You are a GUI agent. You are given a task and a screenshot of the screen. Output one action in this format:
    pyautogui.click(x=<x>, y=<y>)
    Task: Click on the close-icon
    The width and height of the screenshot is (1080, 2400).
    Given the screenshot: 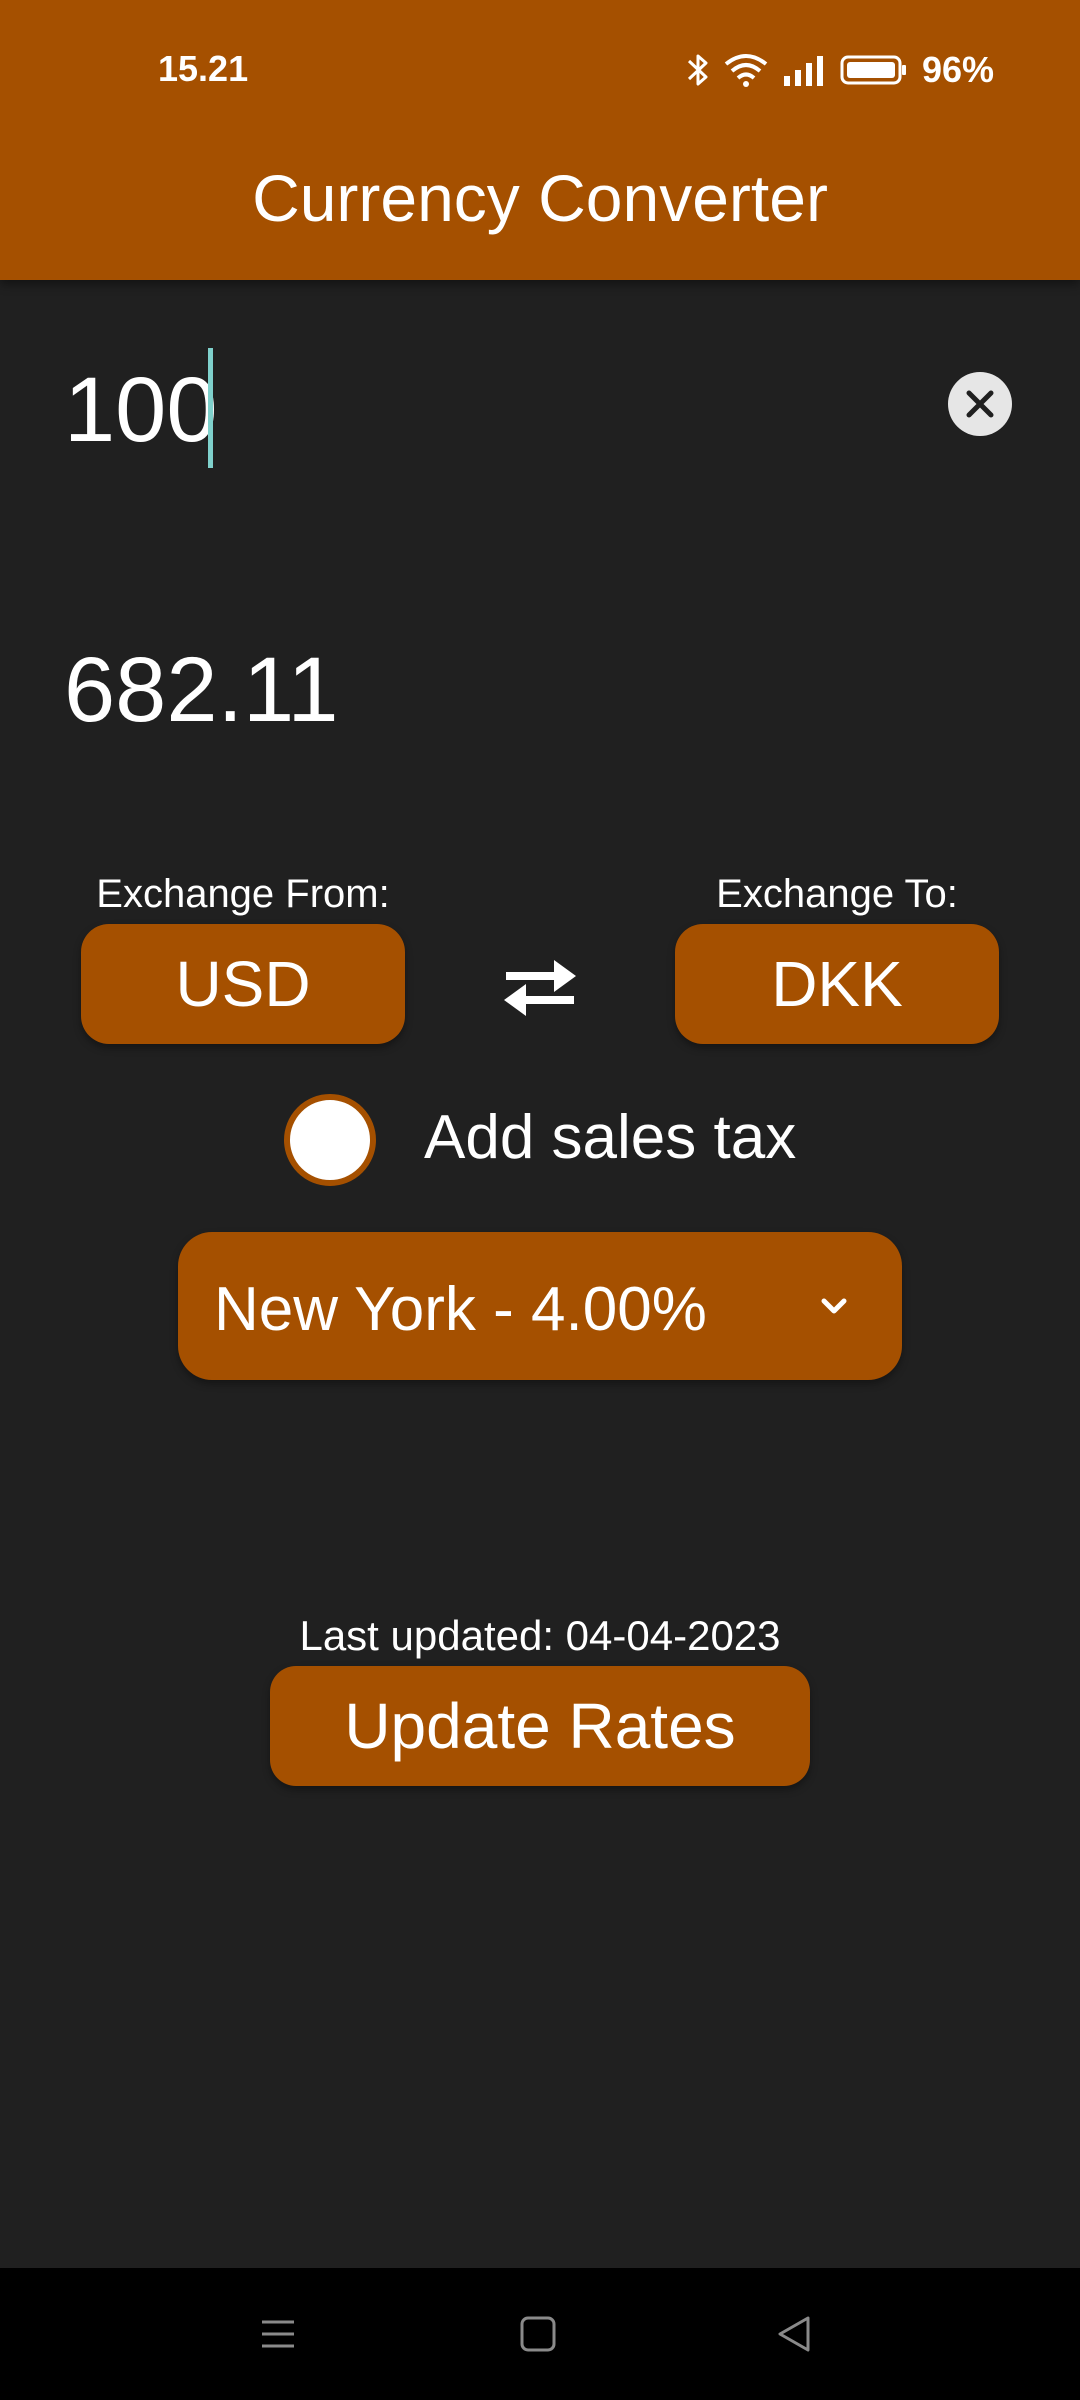 What is the action you would take?
    pyautogui.click(x=980, y=404)
    